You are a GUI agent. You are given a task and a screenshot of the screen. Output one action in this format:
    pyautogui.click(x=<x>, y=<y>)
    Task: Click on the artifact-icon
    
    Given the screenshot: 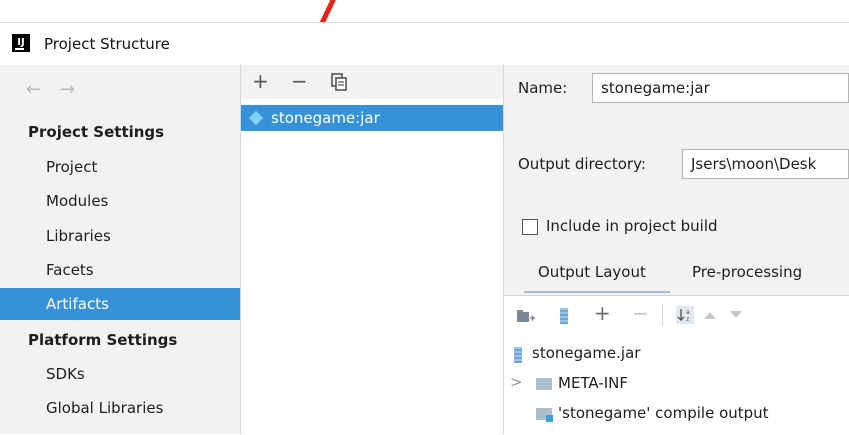 What is the action you would take?
    pyautogui.click(x=256, y=118)
    